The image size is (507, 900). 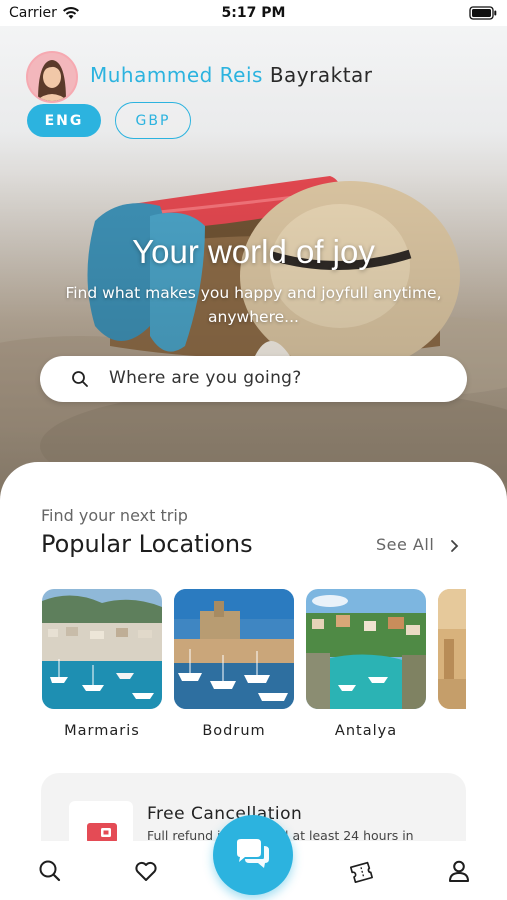 I want to click on search-icon, so click(x=80, y=379).